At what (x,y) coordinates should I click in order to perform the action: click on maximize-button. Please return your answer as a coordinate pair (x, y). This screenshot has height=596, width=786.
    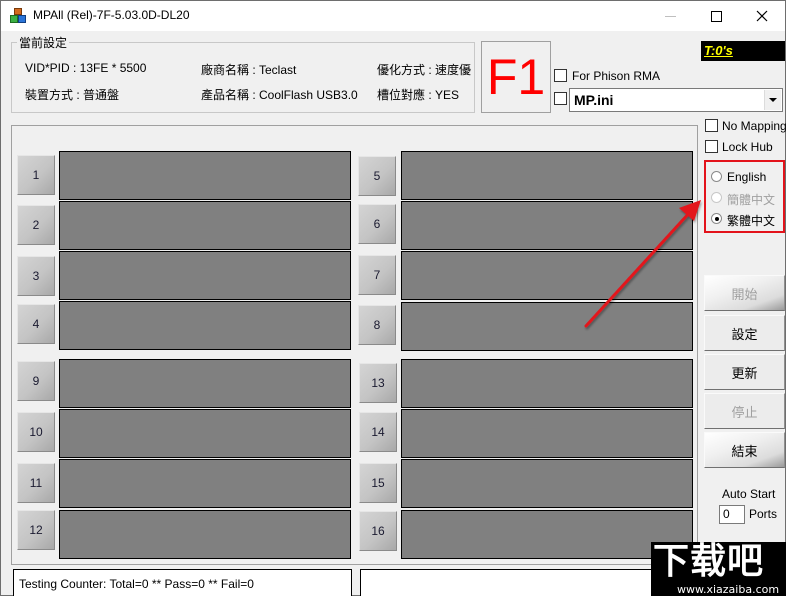
    Looking at the image, I should click on (716, 16).